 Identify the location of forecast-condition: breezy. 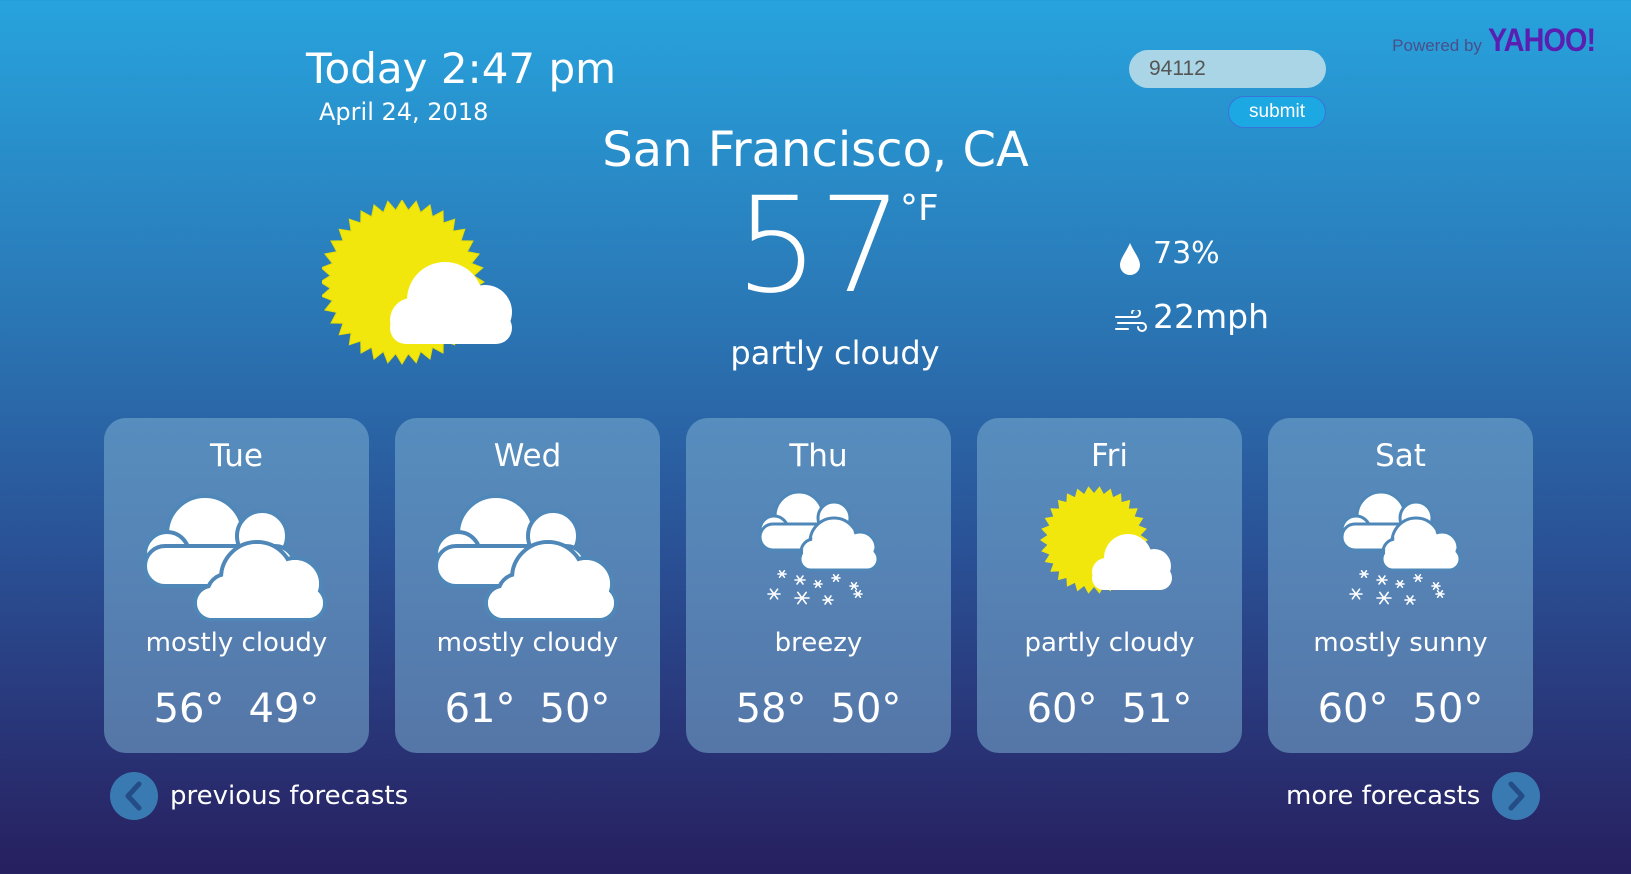
(818, 643).